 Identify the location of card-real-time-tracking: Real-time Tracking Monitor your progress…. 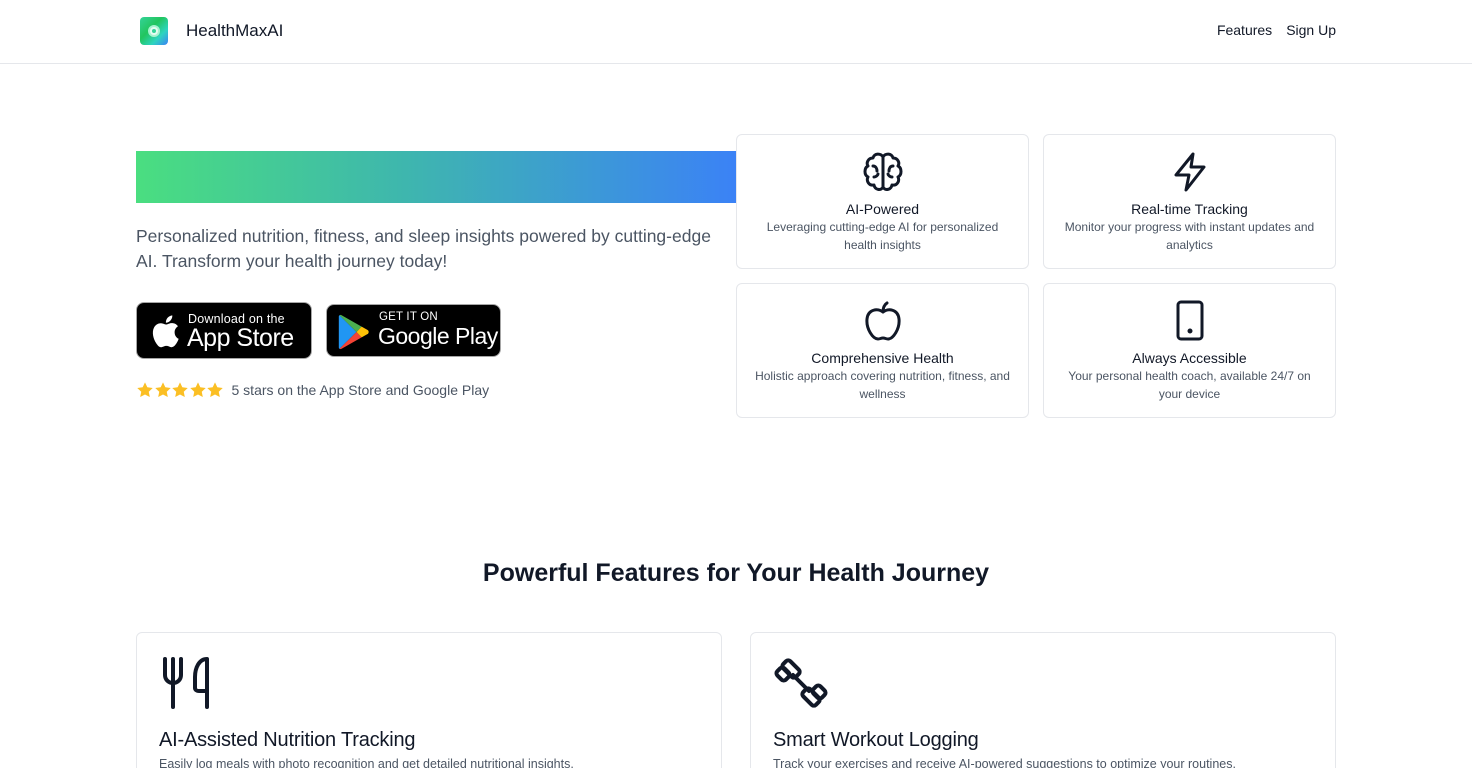
(1189, 201).